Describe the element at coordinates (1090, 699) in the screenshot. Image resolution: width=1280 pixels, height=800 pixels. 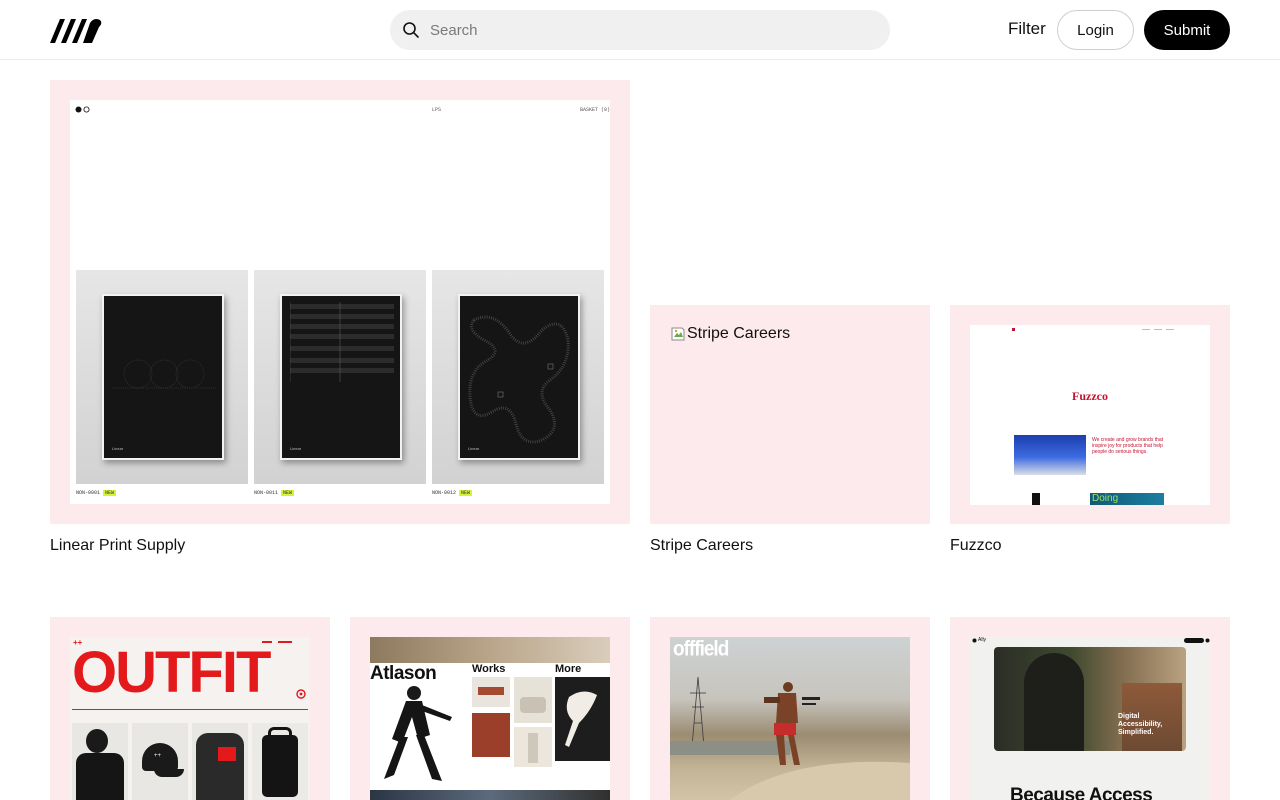
I see `thumbnail-hero-image: Digital Accessibility, Simplified.` at that location.